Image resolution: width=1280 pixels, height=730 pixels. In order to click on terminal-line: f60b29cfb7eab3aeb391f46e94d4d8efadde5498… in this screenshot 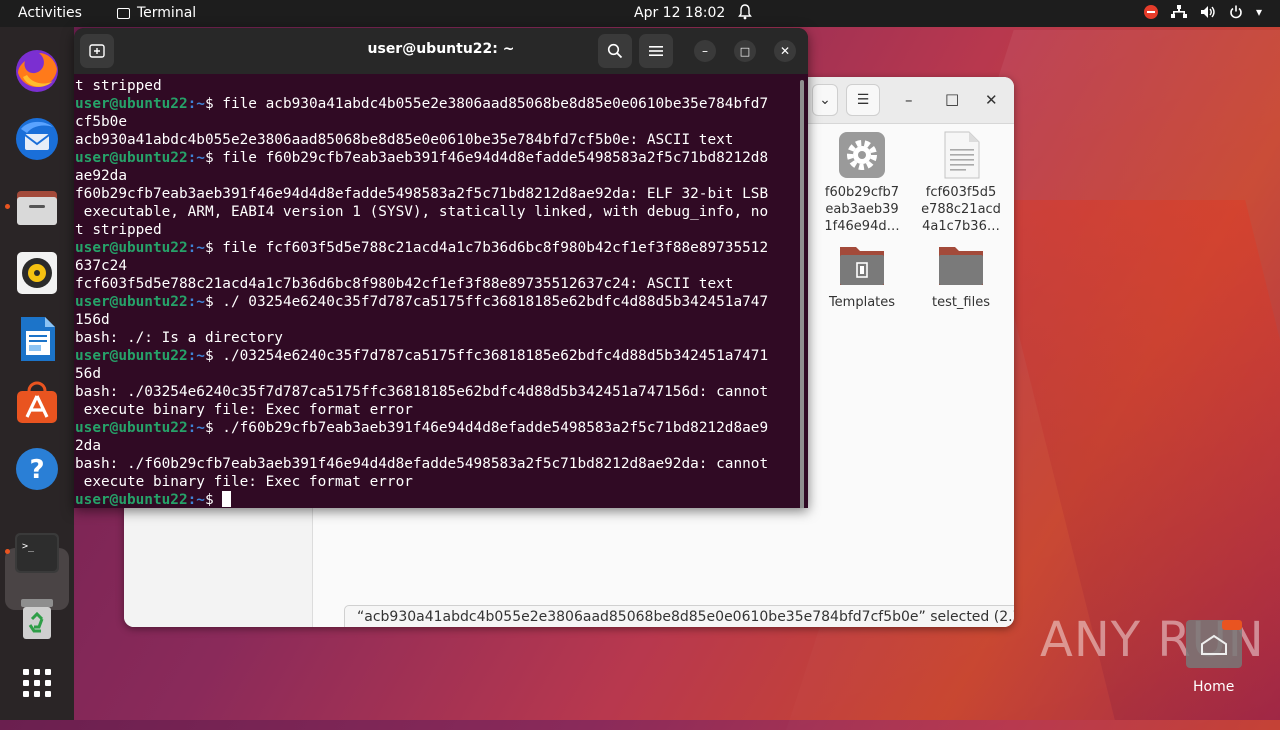, I will do `click(422, 194)`.